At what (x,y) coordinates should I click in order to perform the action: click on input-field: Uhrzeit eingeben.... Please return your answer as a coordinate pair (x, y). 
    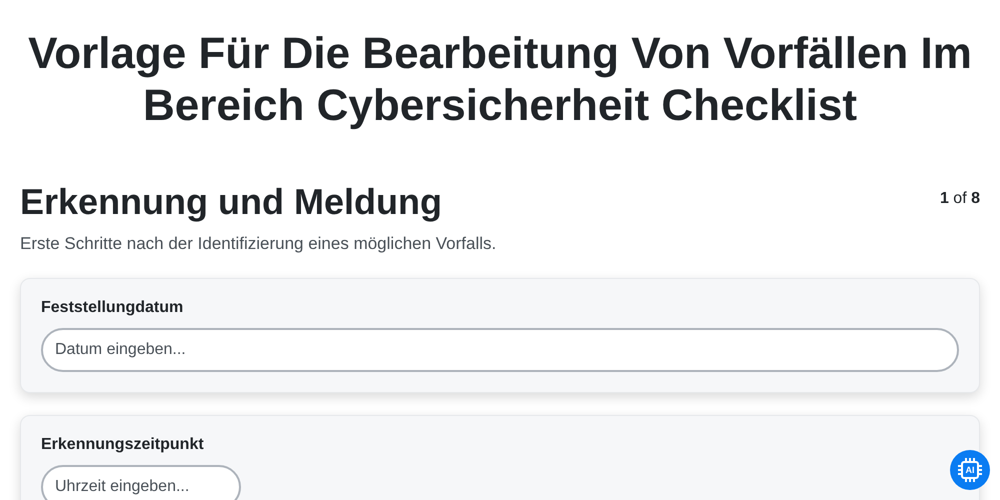
    Looking at the image, I should click on (141, 482).